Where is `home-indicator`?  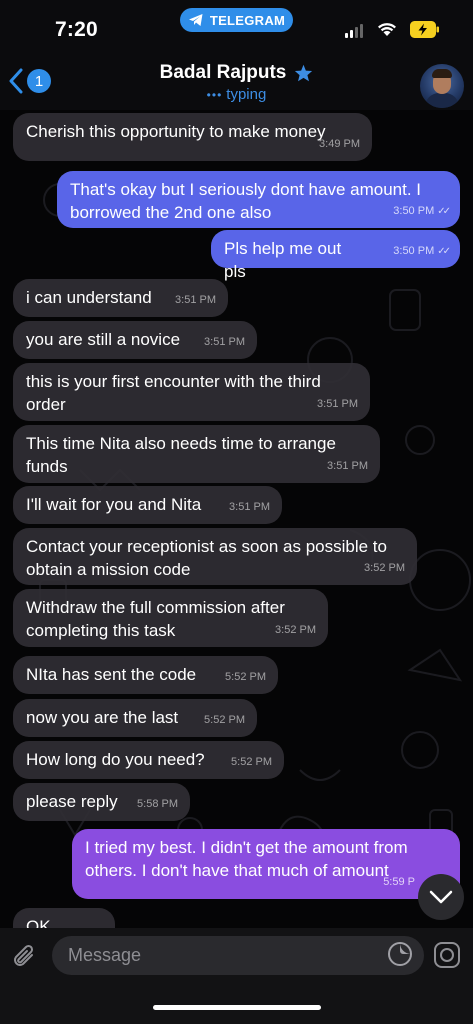
home-indicator is located at coordinates (237, 1007).